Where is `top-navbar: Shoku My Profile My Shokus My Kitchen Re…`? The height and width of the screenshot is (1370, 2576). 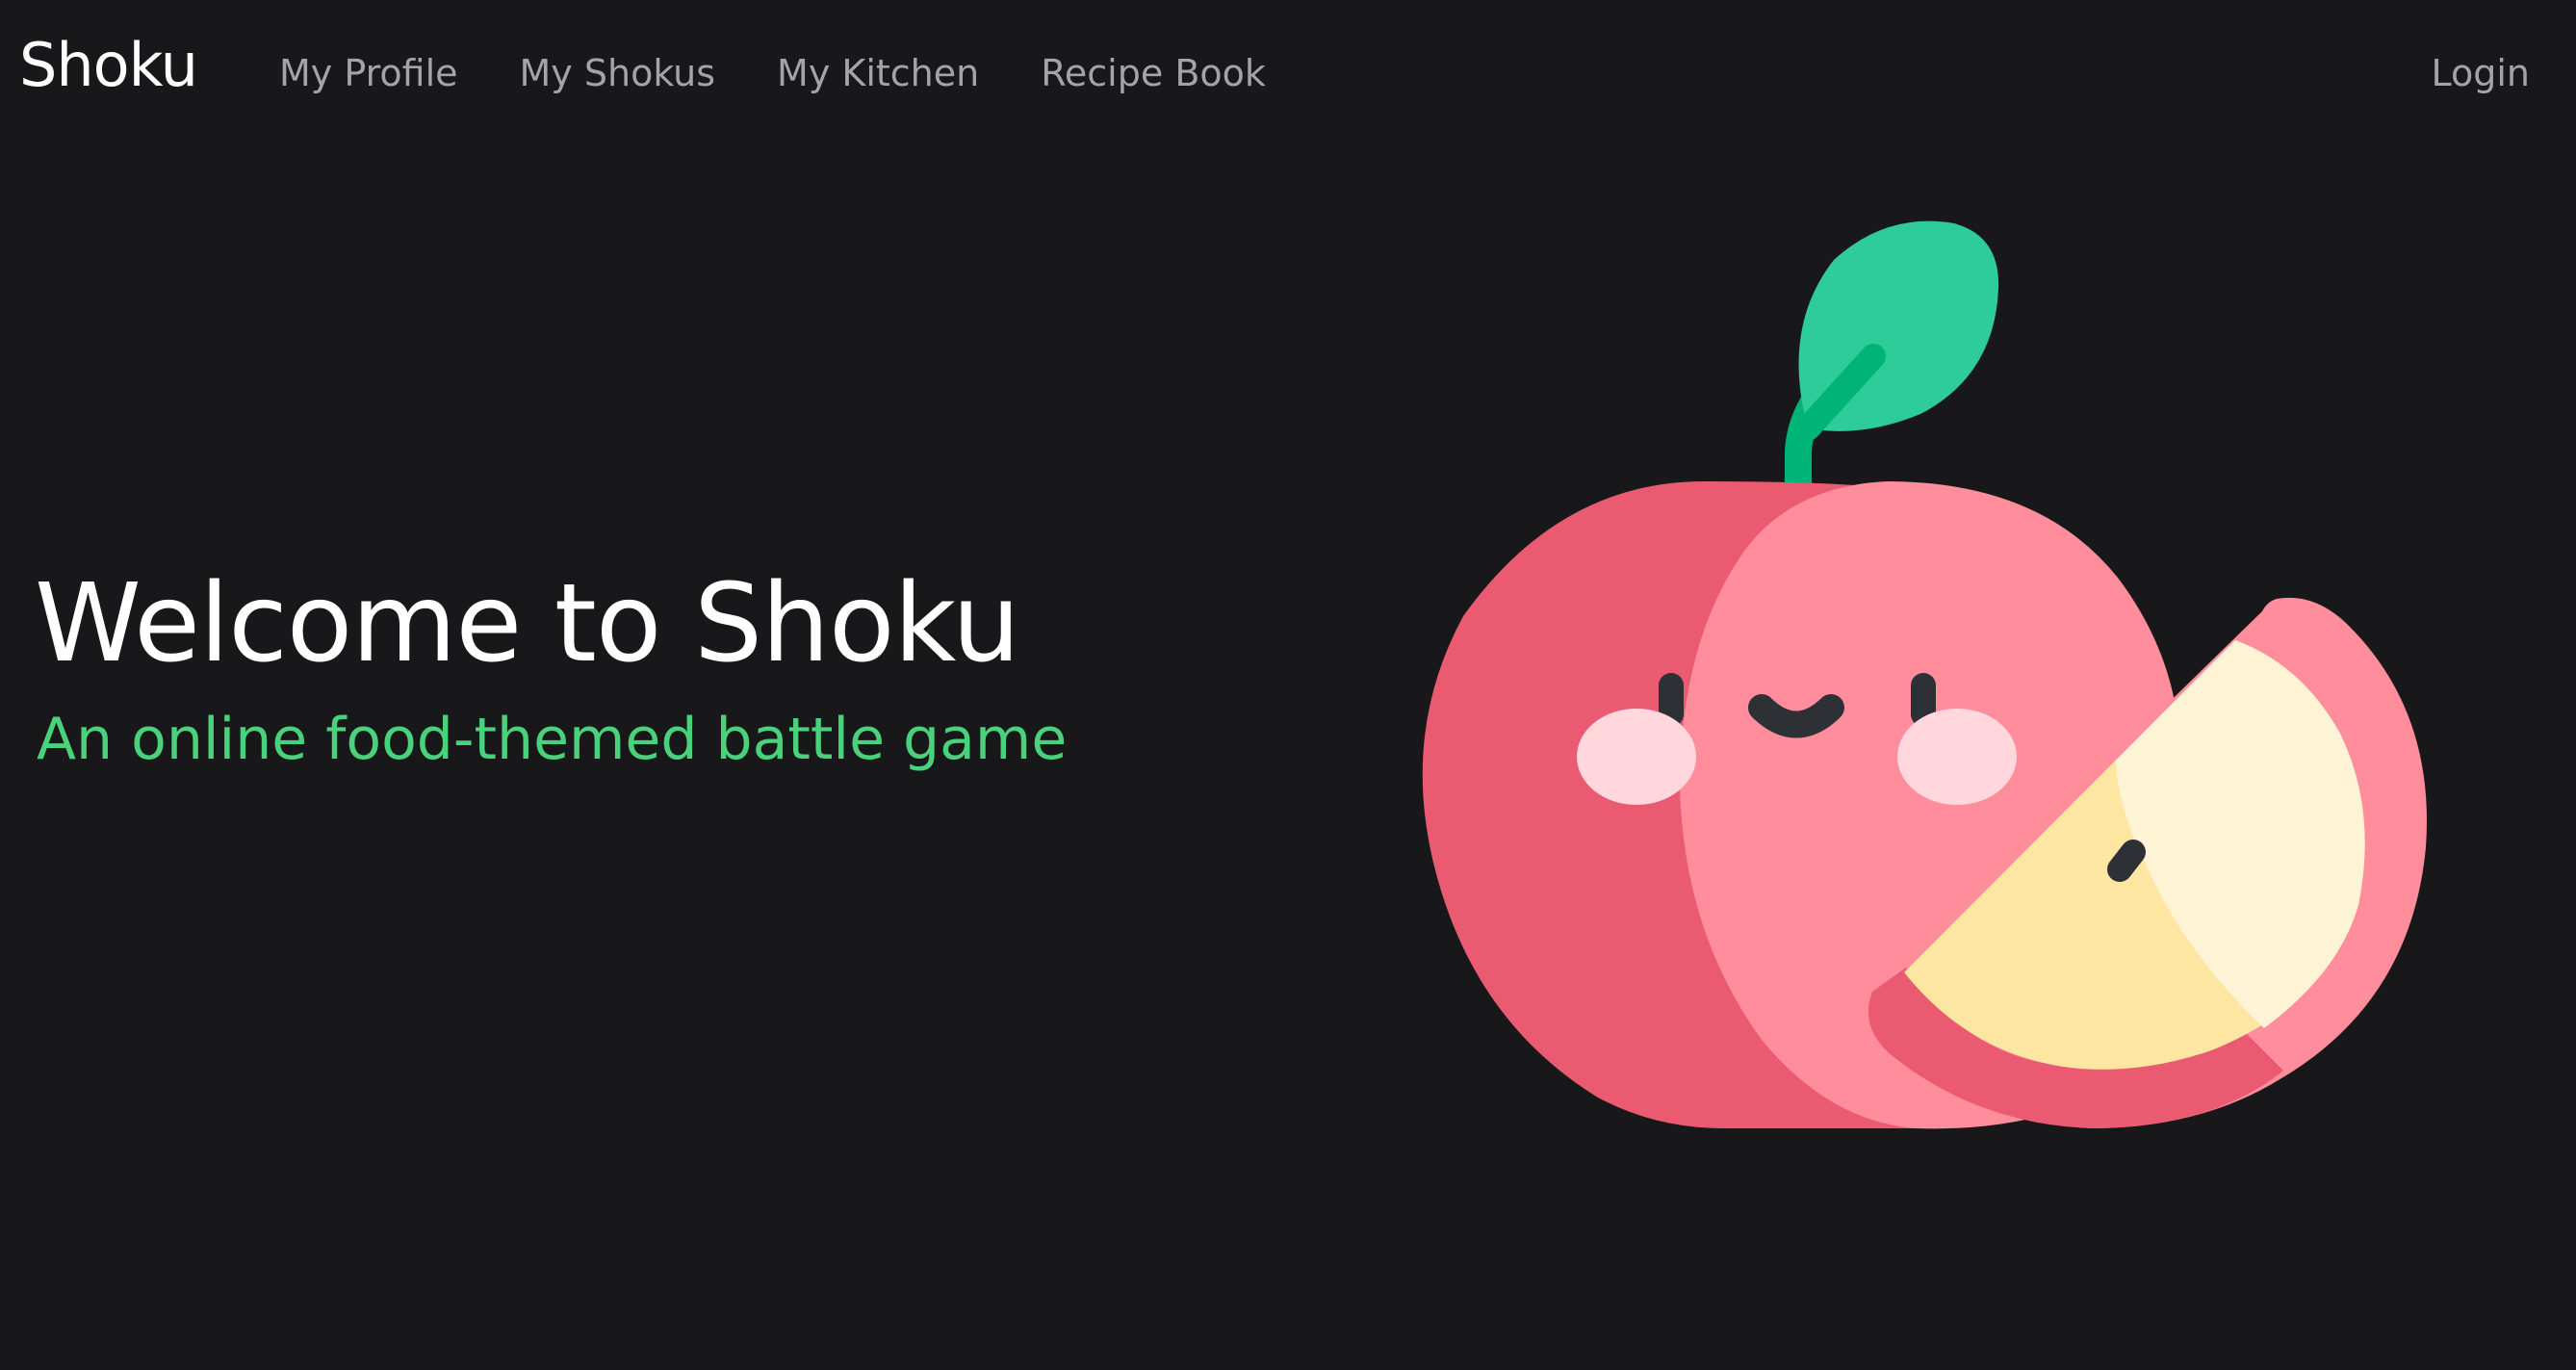
top-navbar: Shoku My Profile My Shokus My Kitchen Re… is located at coordinates (1288, 72).